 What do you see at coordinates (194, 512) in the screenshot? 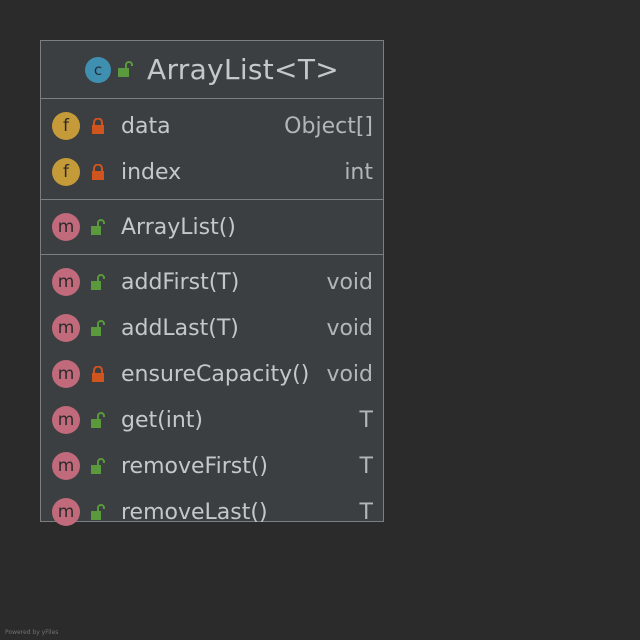
I see `method-name: removeLast()` at bounding box center [194, 512].